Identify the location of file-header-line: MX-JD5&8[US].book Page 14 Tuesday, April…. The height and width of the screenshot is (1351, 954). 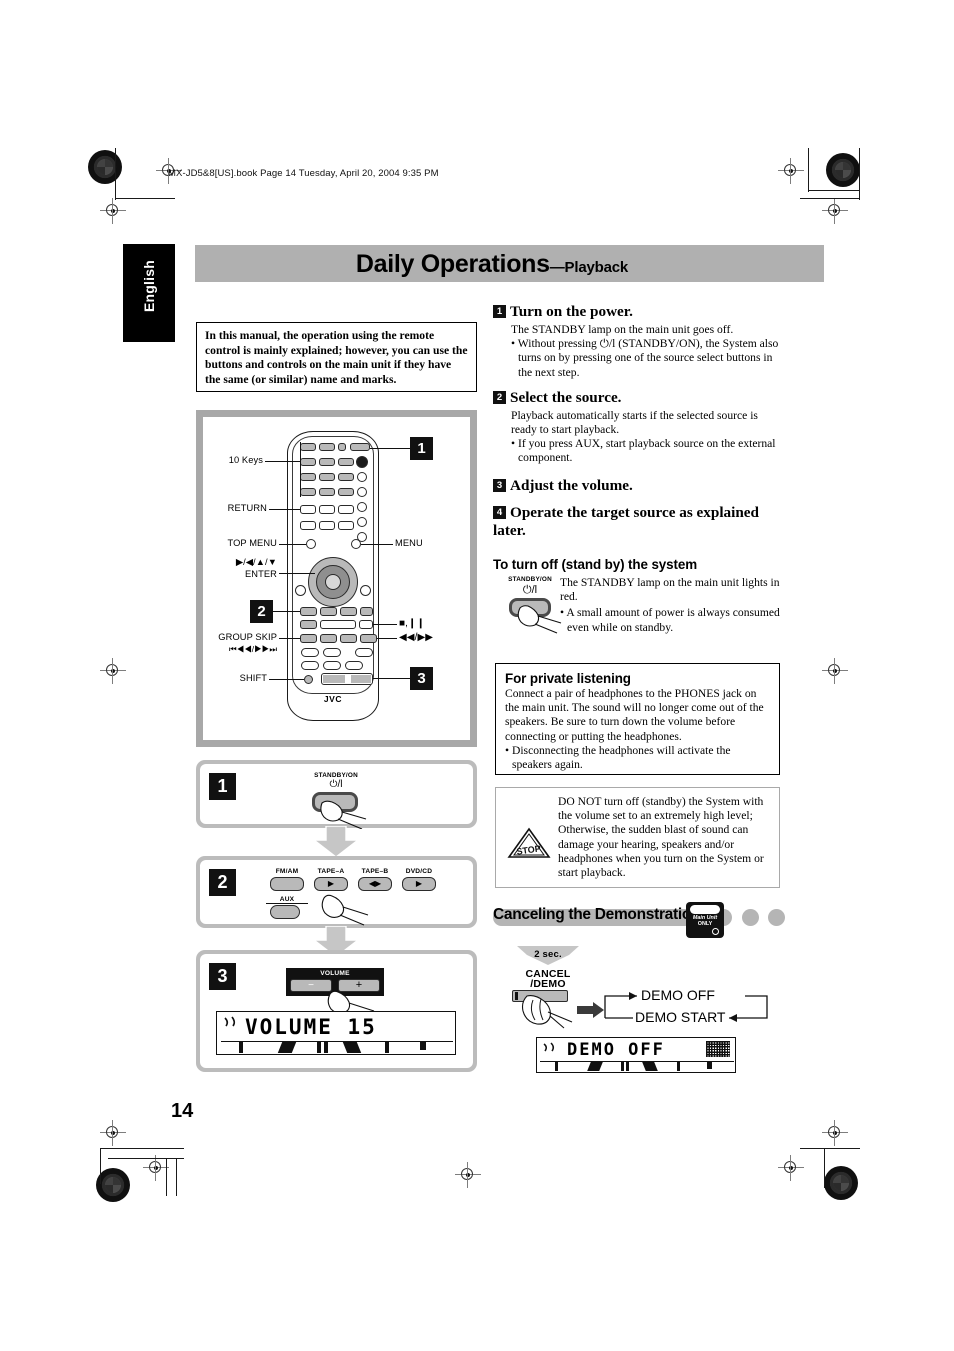
(303, 173).